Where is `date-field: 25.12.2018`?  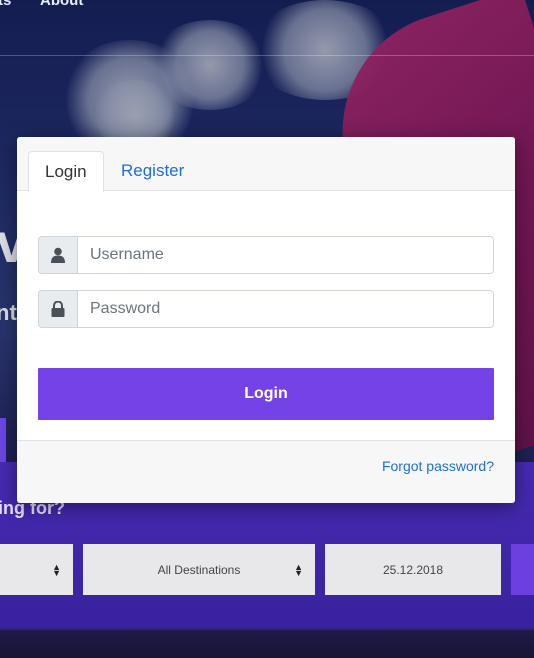 date-field: 25.12.2018 is located at coordinates (413, 569).